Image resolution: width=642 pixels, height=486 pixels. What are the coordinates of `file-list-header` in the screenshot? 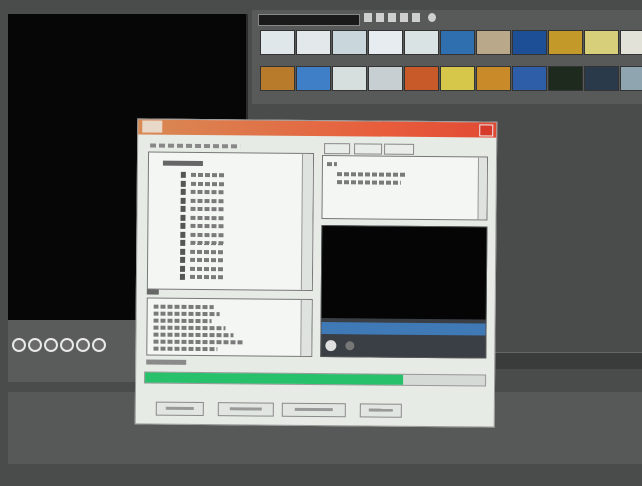 It's located at (331, 164).